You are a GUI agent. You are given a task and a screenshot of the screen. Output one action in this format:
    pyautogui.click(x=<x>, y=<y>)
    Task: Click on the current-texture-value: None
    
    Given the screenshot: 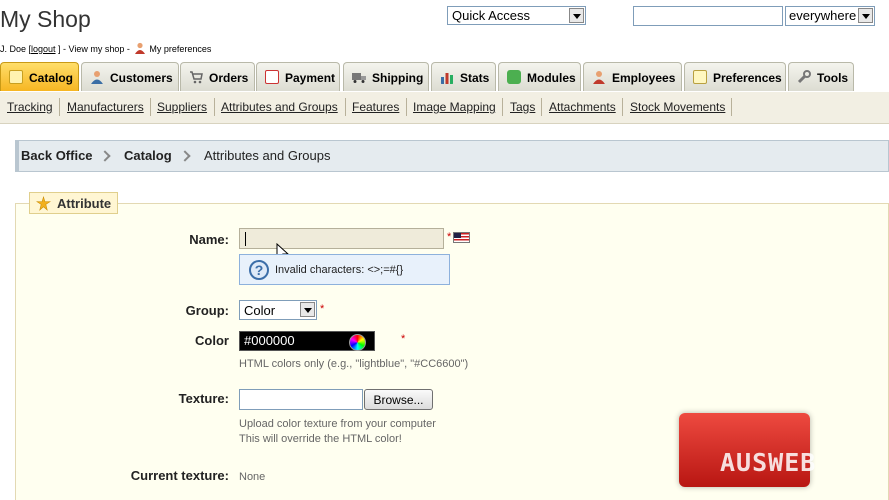 What is the action you would take?
    pyautogui.click(x=252, y=477)
    